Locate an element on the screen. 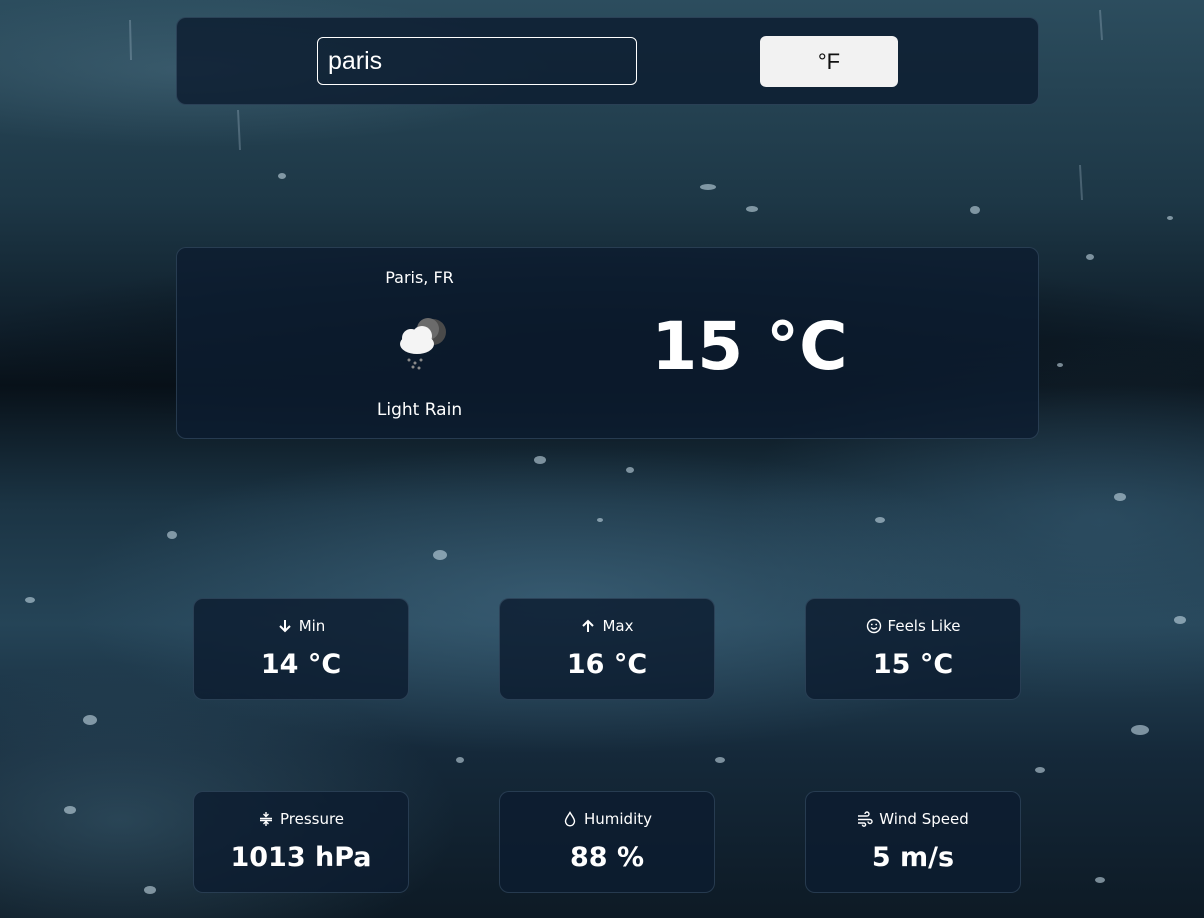 This screenshot has width=1204, height=918. stat-value: 16 °C is located at coordinates (607, 664).